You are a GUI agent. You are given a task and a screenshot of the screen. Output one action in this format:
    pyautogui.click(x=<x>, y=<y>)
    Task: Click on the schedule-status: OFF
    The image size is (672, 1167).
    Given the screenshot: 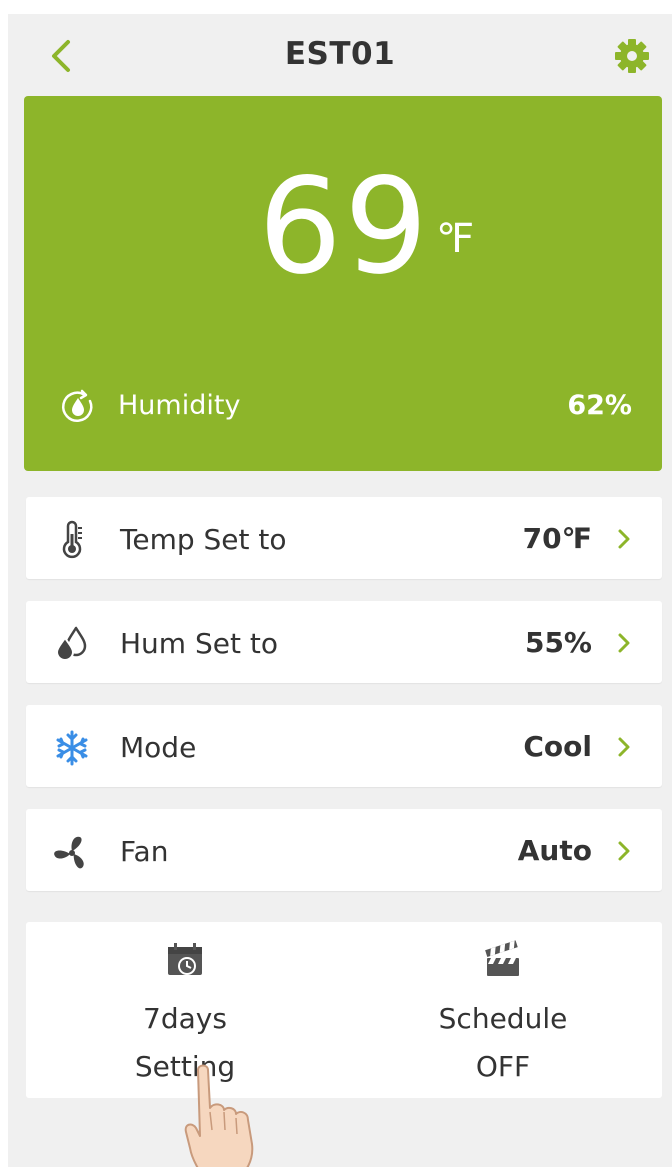 What is the action you would take?
    pyautogui.click(x=503, y=1066)
    